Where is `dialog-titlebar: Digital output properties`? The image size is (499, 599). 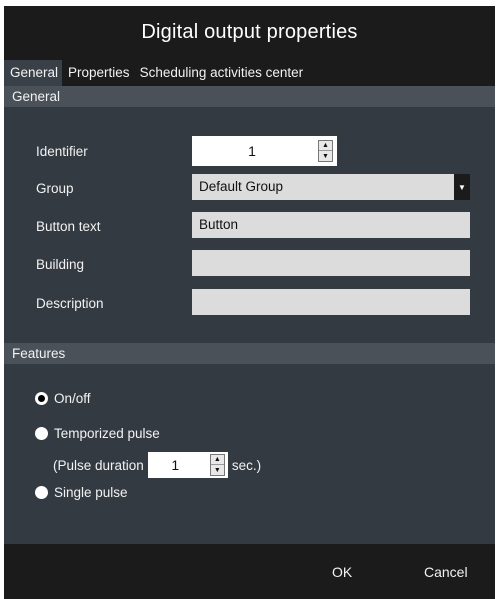 dialog-titlebar: Digital output properties is located at coordinates (249, 32).